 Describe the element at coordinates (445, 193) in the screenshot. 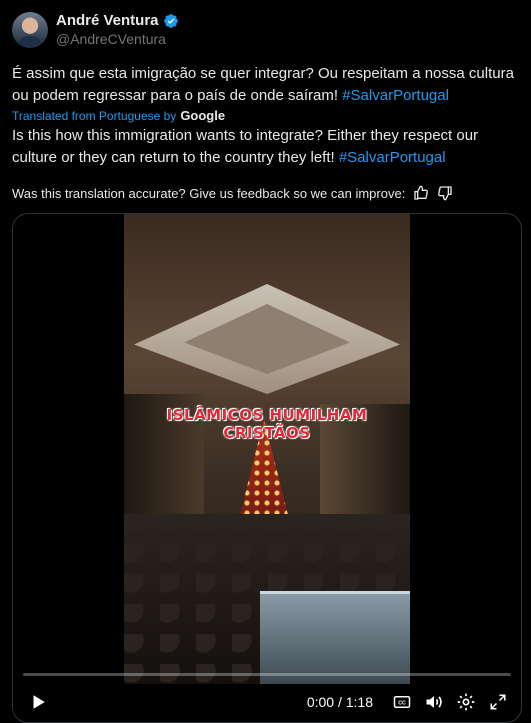

I see `thumbs-down-icon` at that location.